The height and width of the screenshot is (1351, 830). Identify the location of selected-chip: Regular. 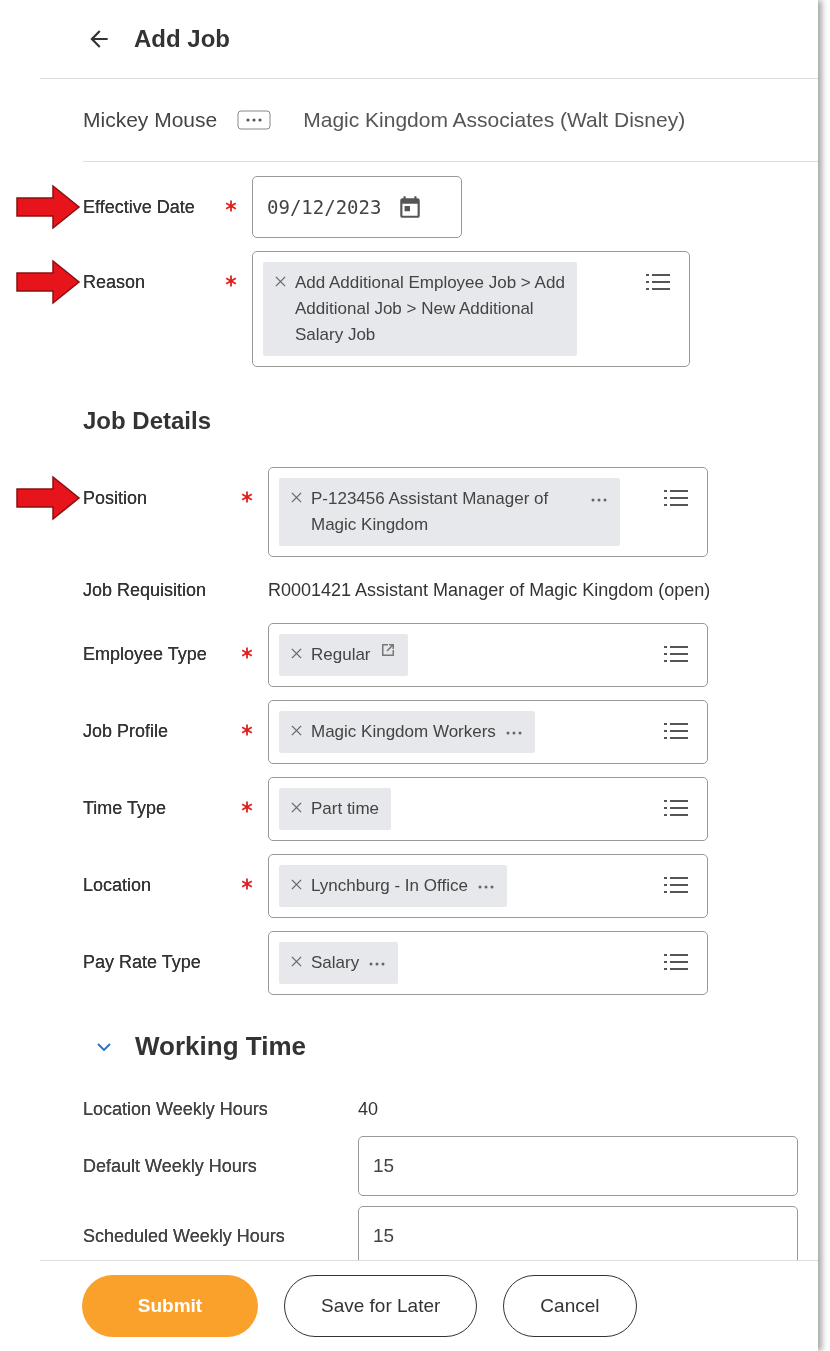
(343, 655).